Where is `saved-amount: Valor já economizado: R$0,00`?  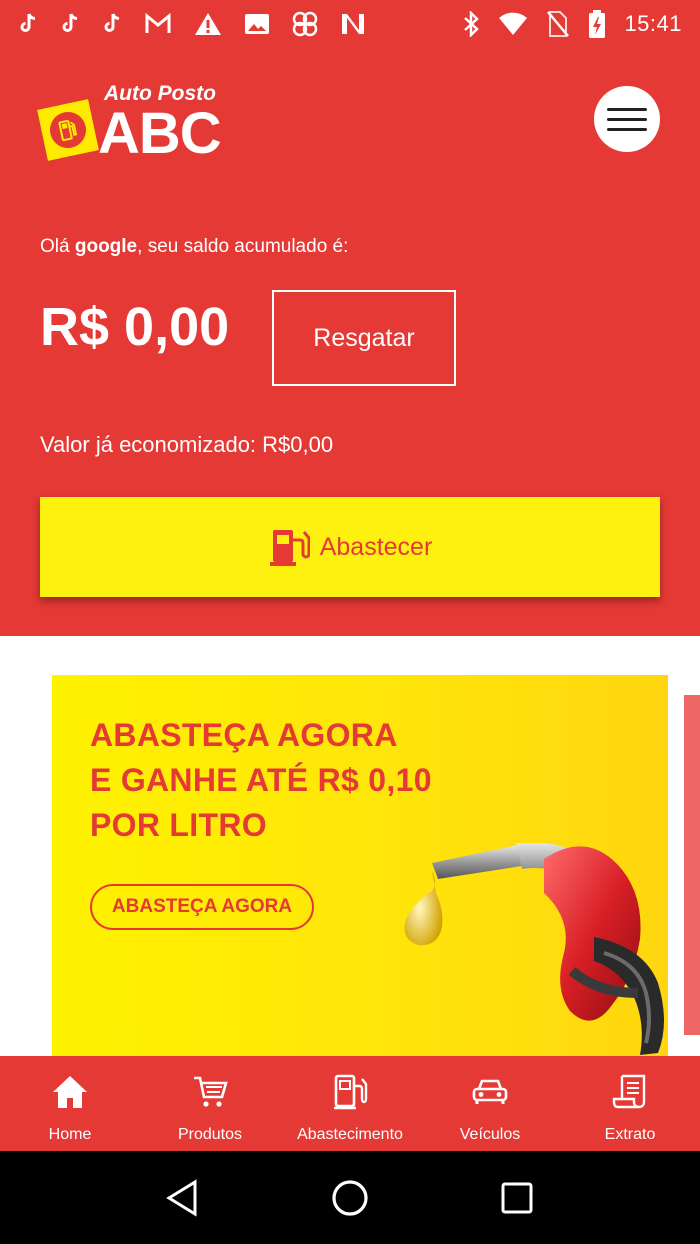 saved-amount: Valor já economizado: R$0,00 is located at coordinates (187, 444).